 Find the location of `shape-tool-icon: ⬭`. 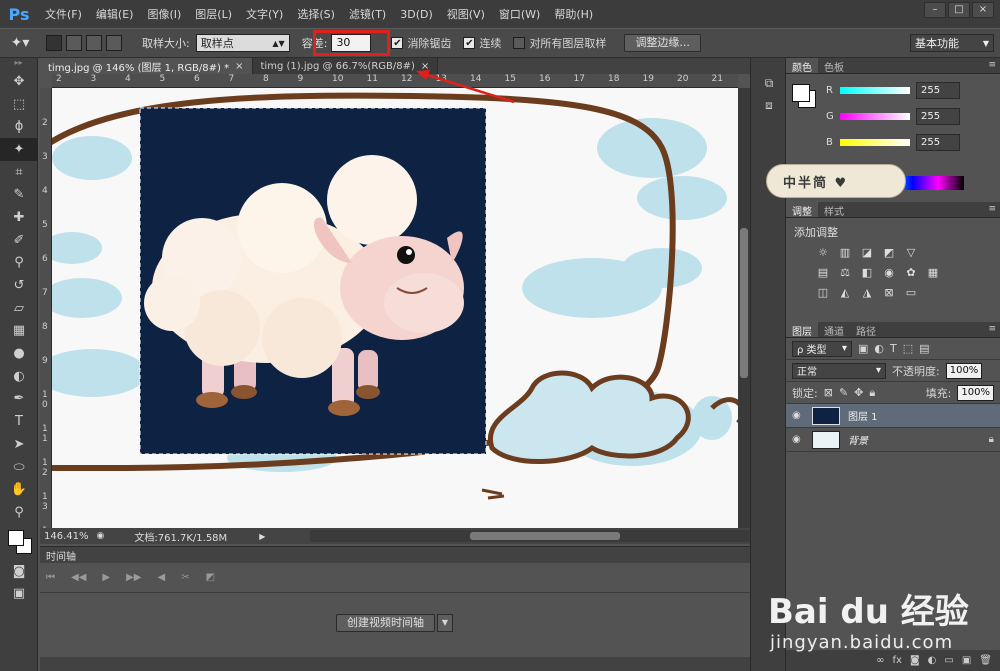

shape-tool-icon: ⬭ is located at coordinates (19, 467).